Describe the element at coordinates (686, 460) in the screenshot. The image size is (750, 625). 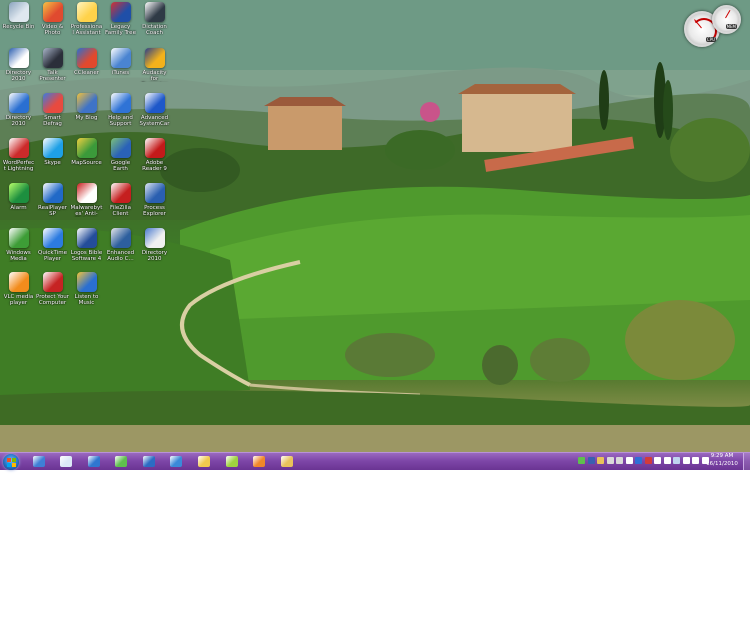
I see `tray-volume-icon` at that location.